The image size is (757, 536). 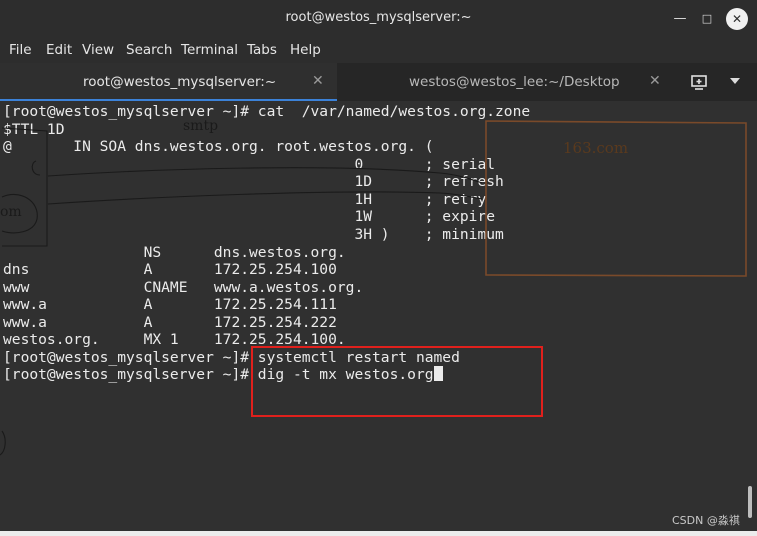 What do you see at coordinates (305, 50) in the screenshot?
I see `menu-help: Help` at bounding box center [305, 50].